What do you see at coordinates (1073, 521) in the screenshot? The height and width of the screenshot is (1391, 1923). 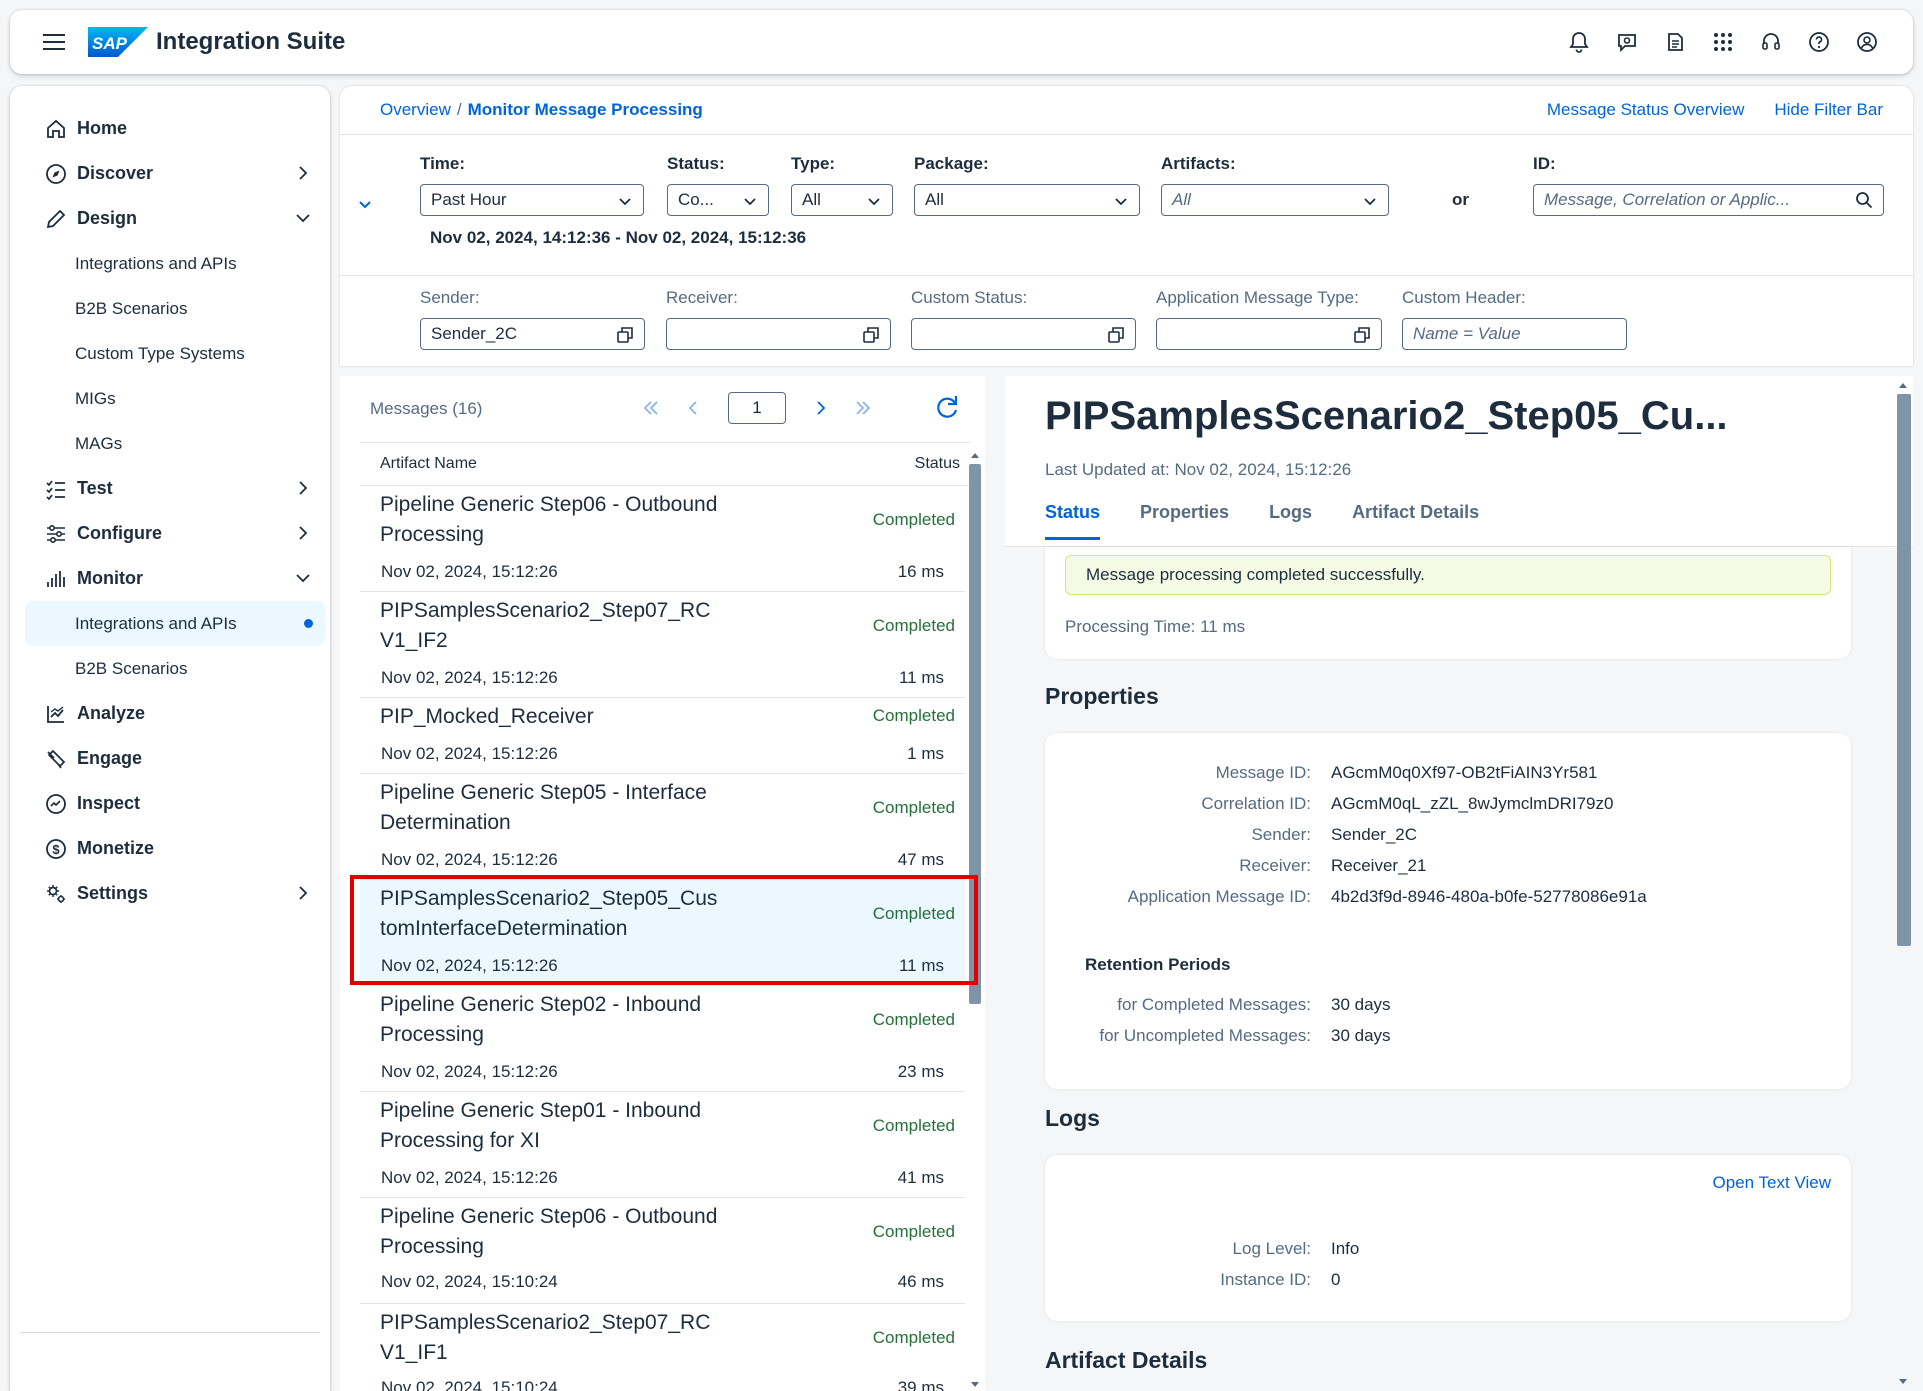 I see `tab-status: Status` at bounding box center [1073, 521].